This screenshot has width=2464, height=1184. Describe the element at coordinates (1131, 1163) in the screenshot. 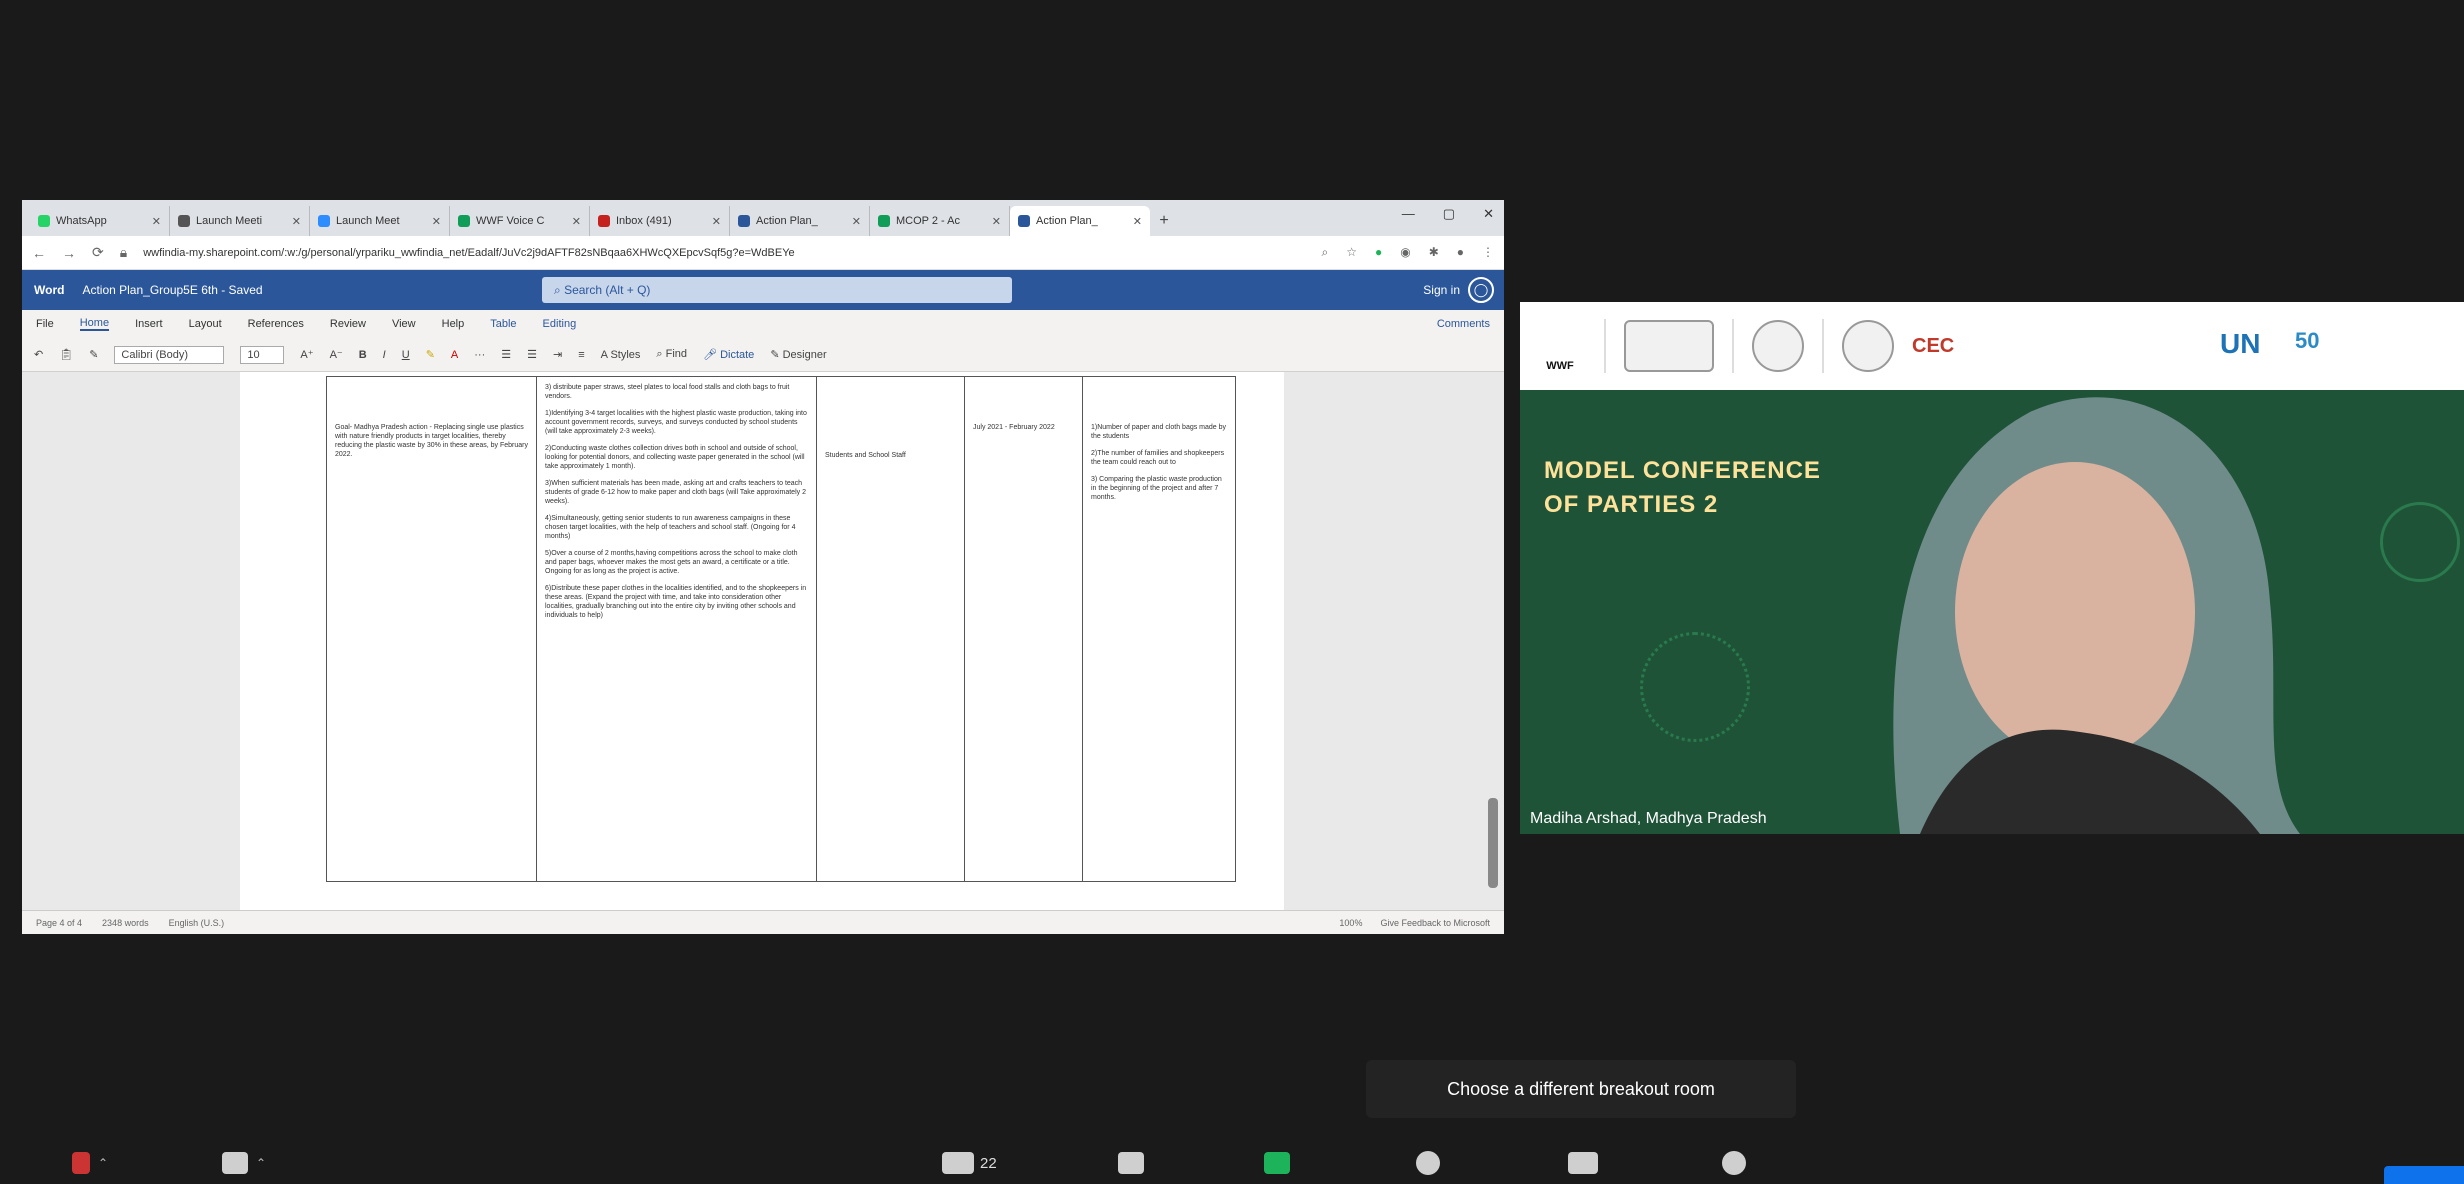

I see `chat-button` at that location.